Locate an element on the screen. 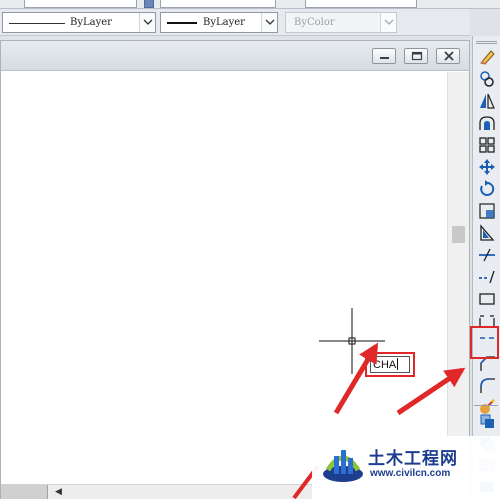  linetype-value: ByLayer is located at coordinates (91, 22).